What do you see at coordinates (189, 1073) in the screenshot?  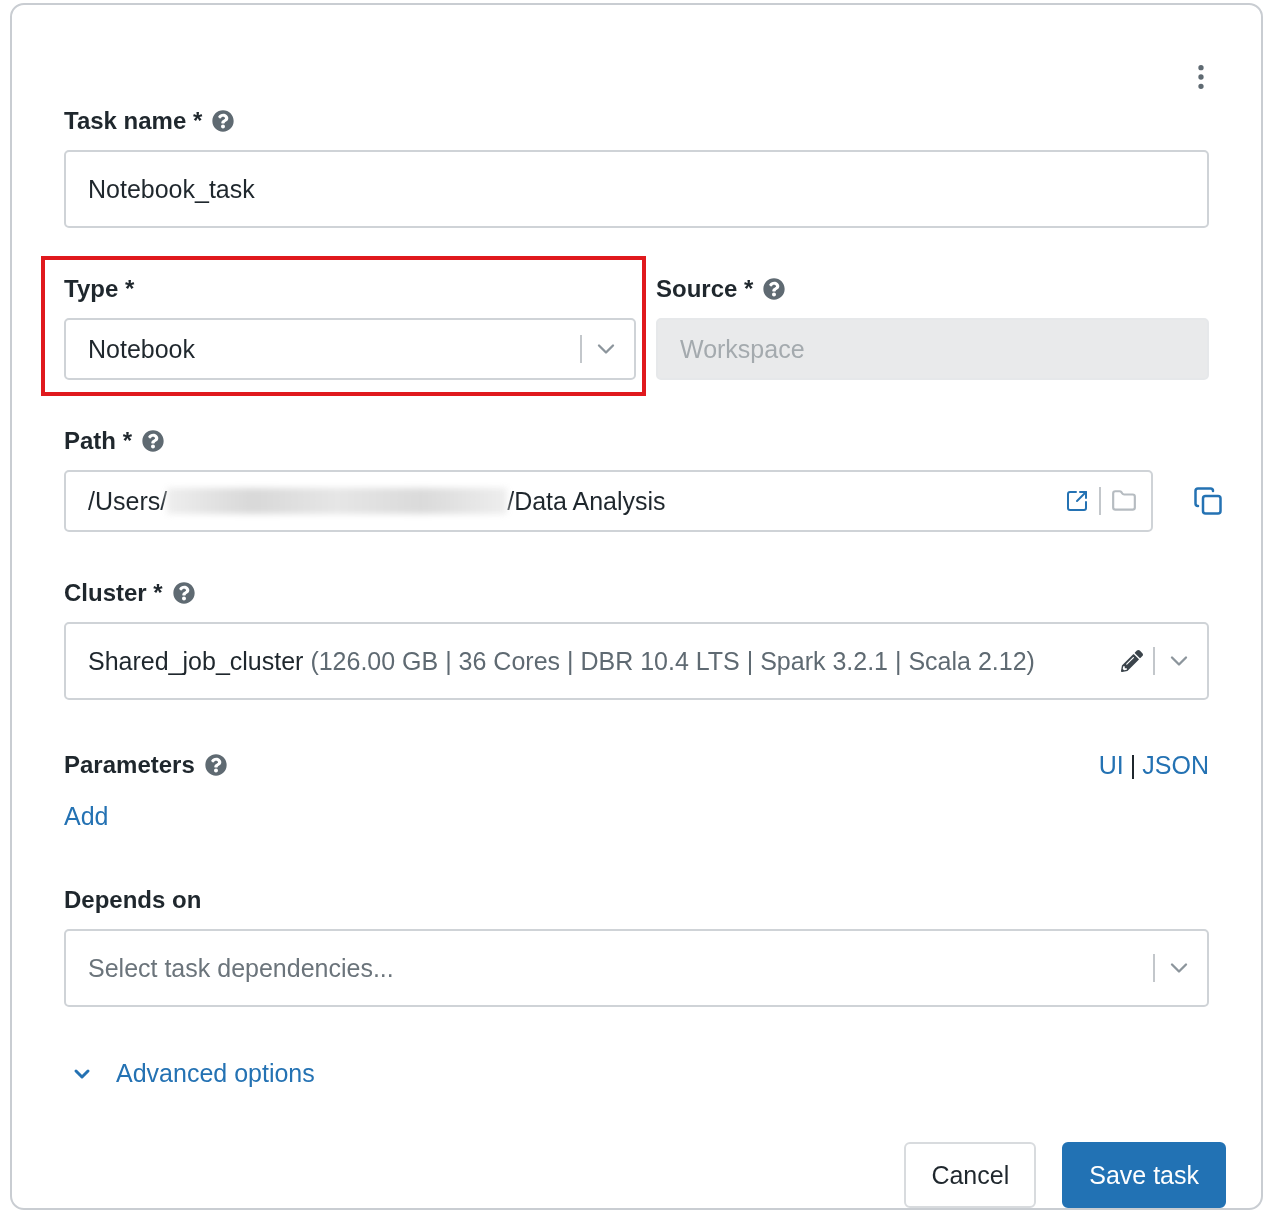 I see `advanced-options-toggle: Advanced options` at bounding box center [189, 1073].